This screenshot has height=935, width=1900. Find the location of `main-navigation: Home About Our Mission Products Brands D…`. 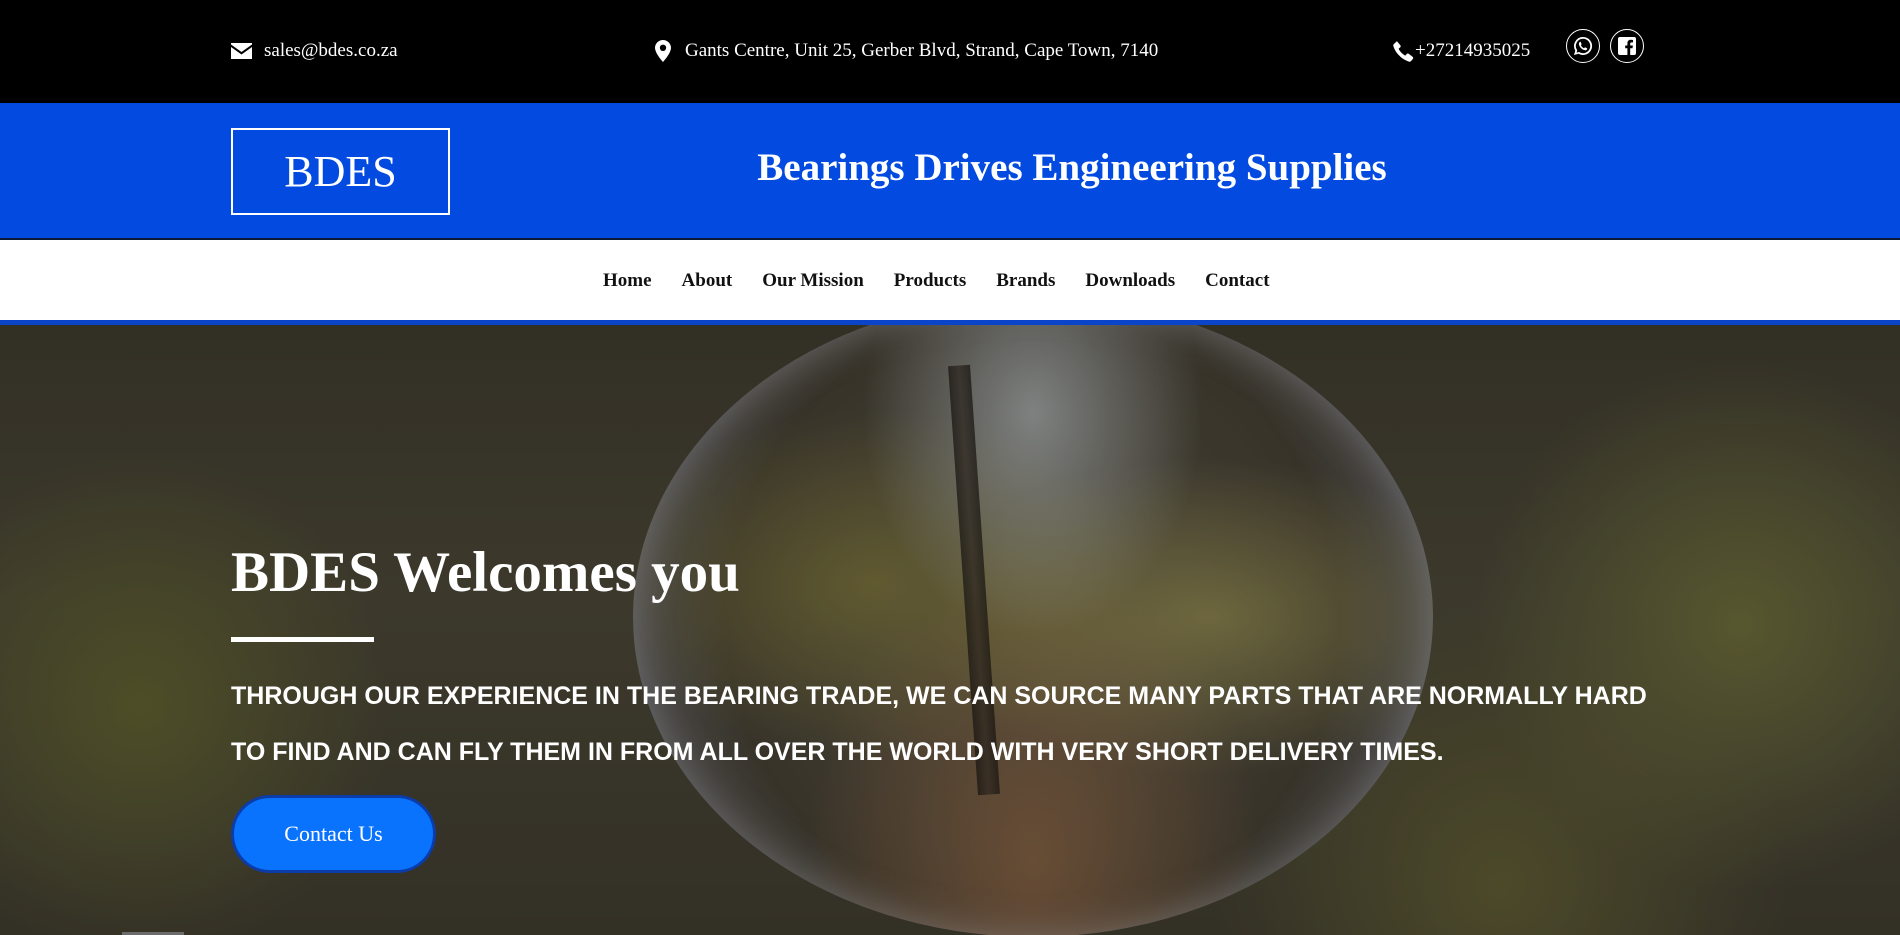

main-navigation: Home About Our Mission Products Brands D… is located at coordinates (950, 282).